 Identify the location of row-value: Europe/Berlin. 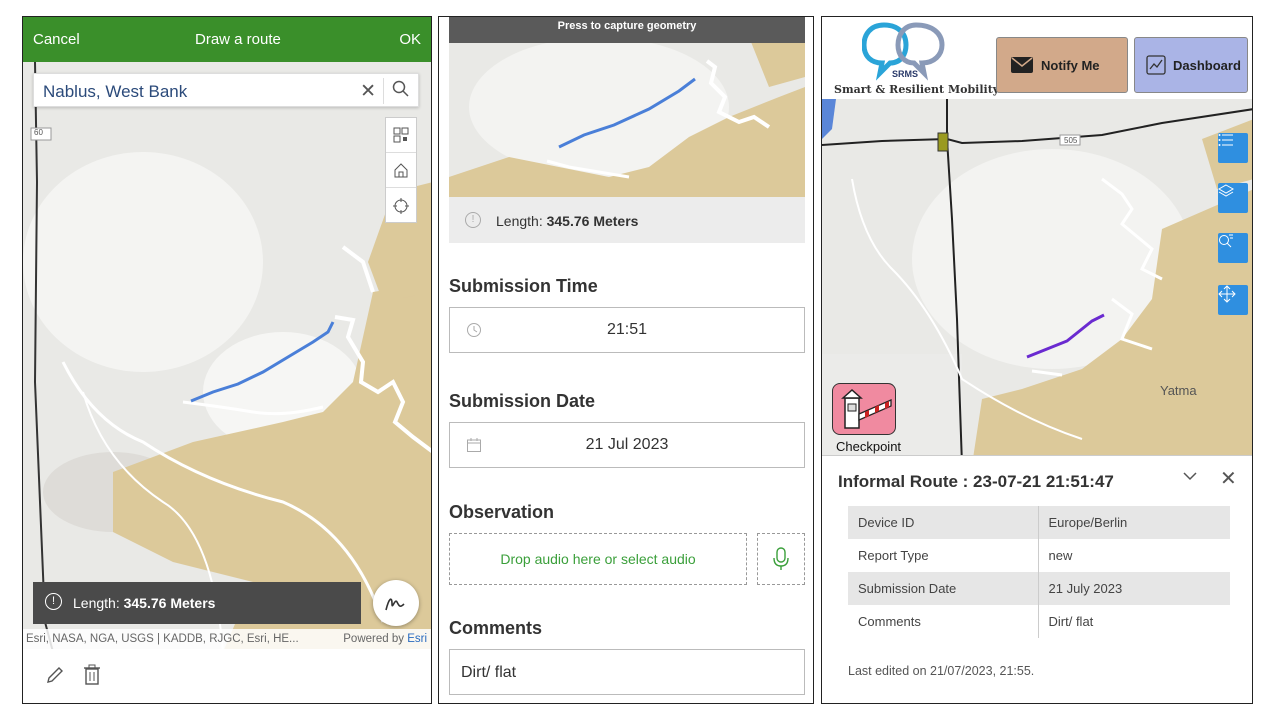
(1134, 522).